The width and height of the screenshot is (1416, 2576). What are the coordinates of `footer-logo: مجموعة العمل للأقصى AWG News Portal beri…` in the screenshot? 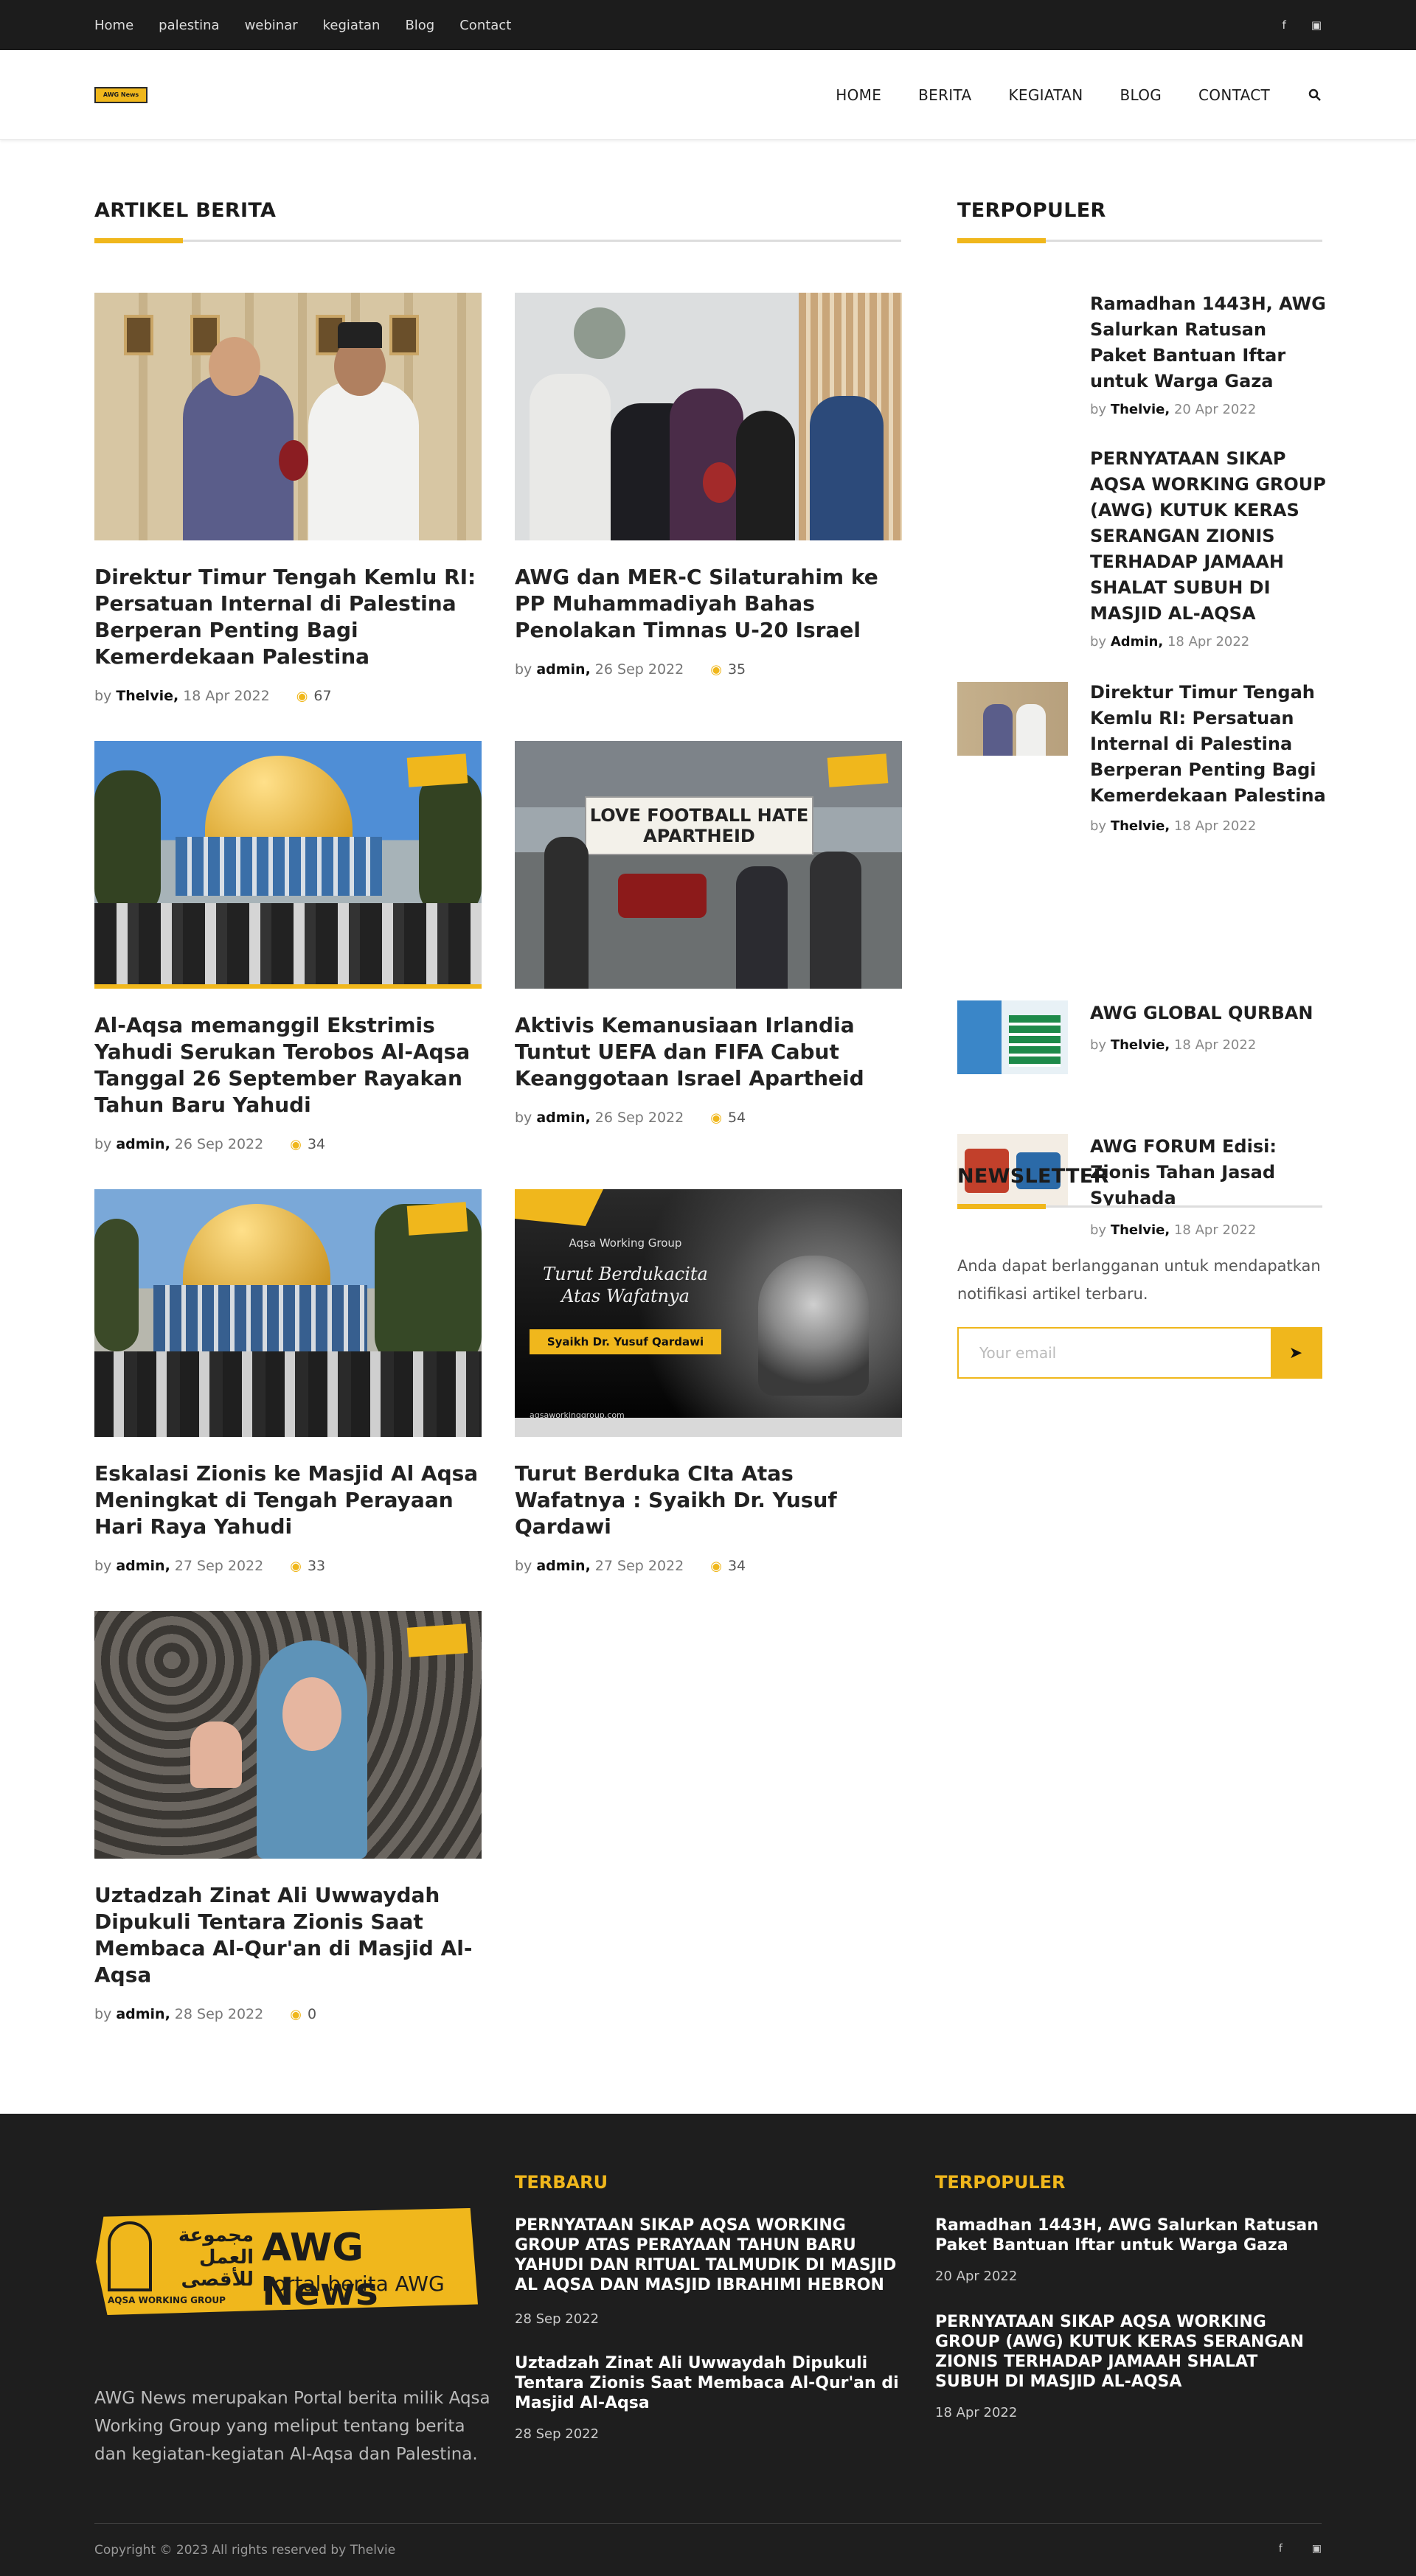 It's located at (287, 2262).